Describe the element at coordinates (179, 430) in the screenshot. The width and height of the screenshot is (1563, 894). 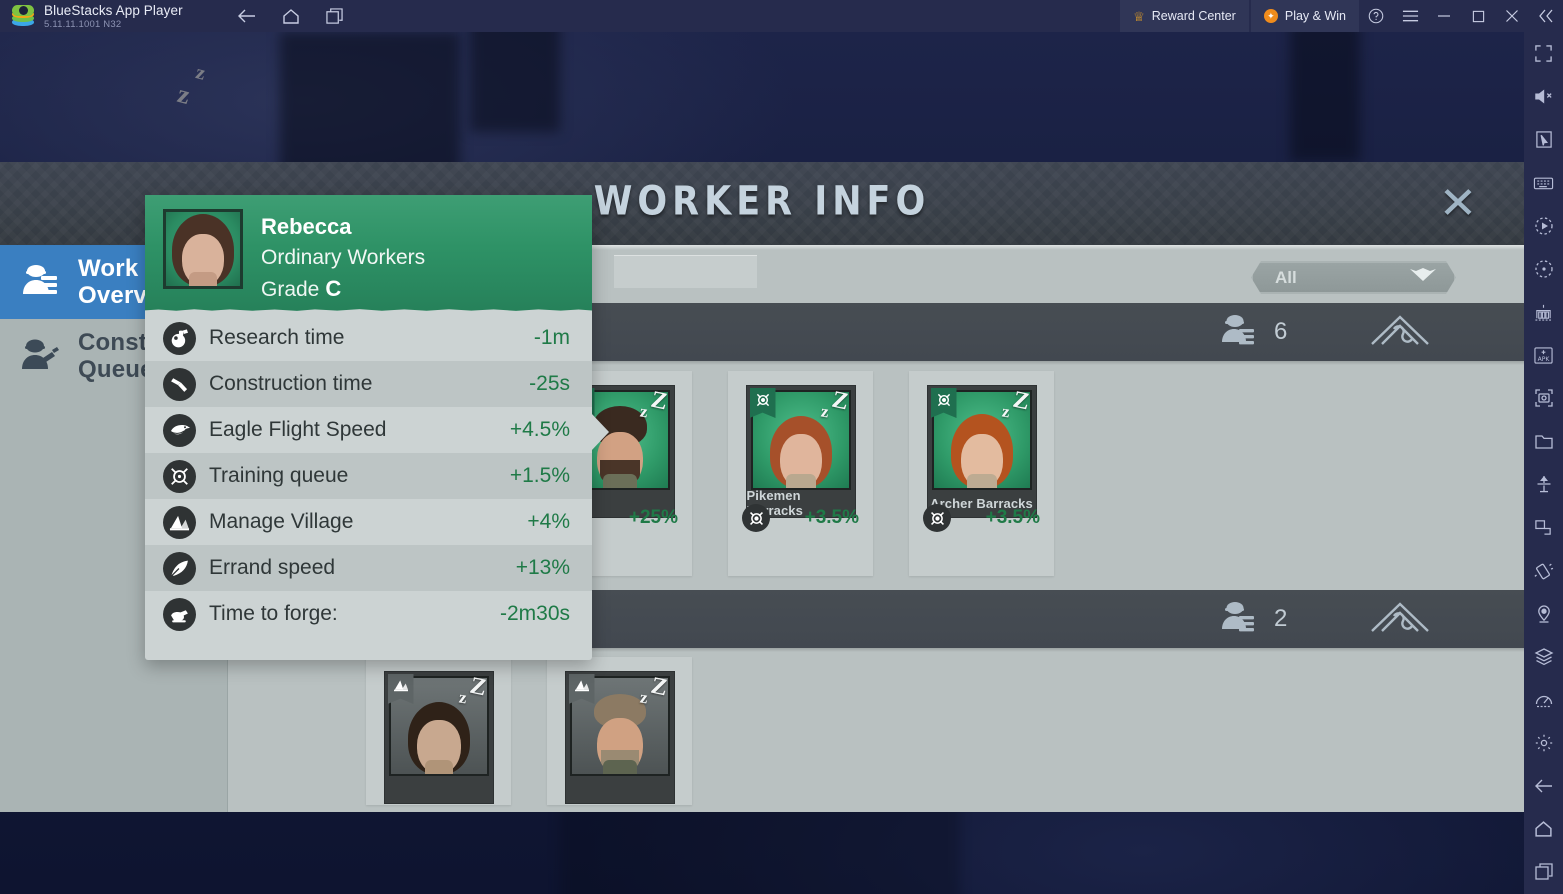
I see `eagle-icon` at that location.